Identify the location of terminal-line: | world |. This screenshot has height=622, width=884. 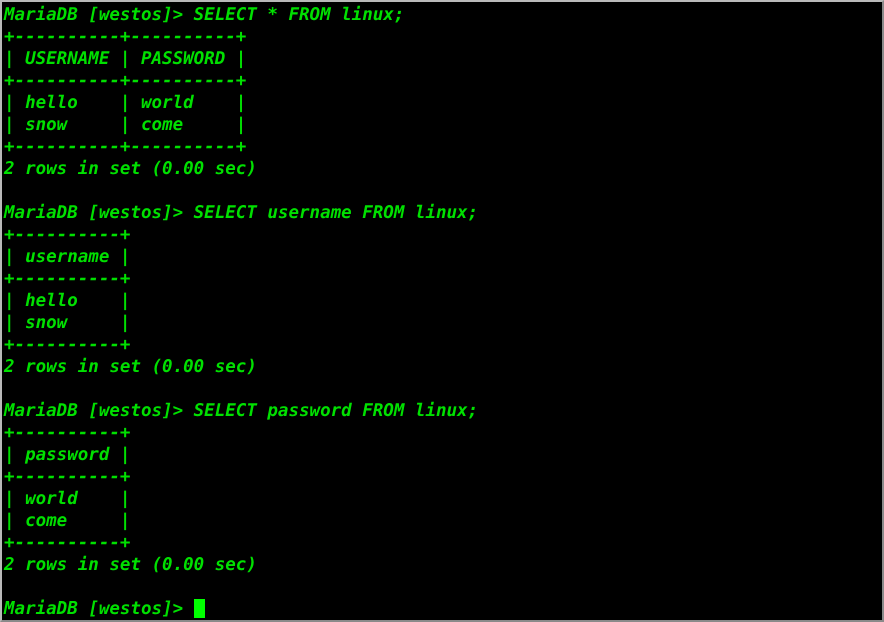
(67, 499).